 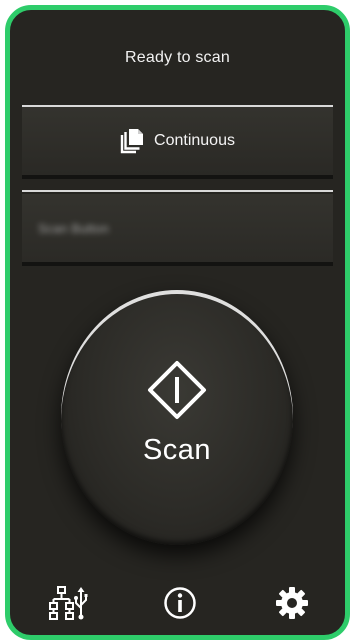 What do you see at coordinates (292, 603) in the screenshot?
I see `settings-gear-icon` at bounding box center [292, 603].